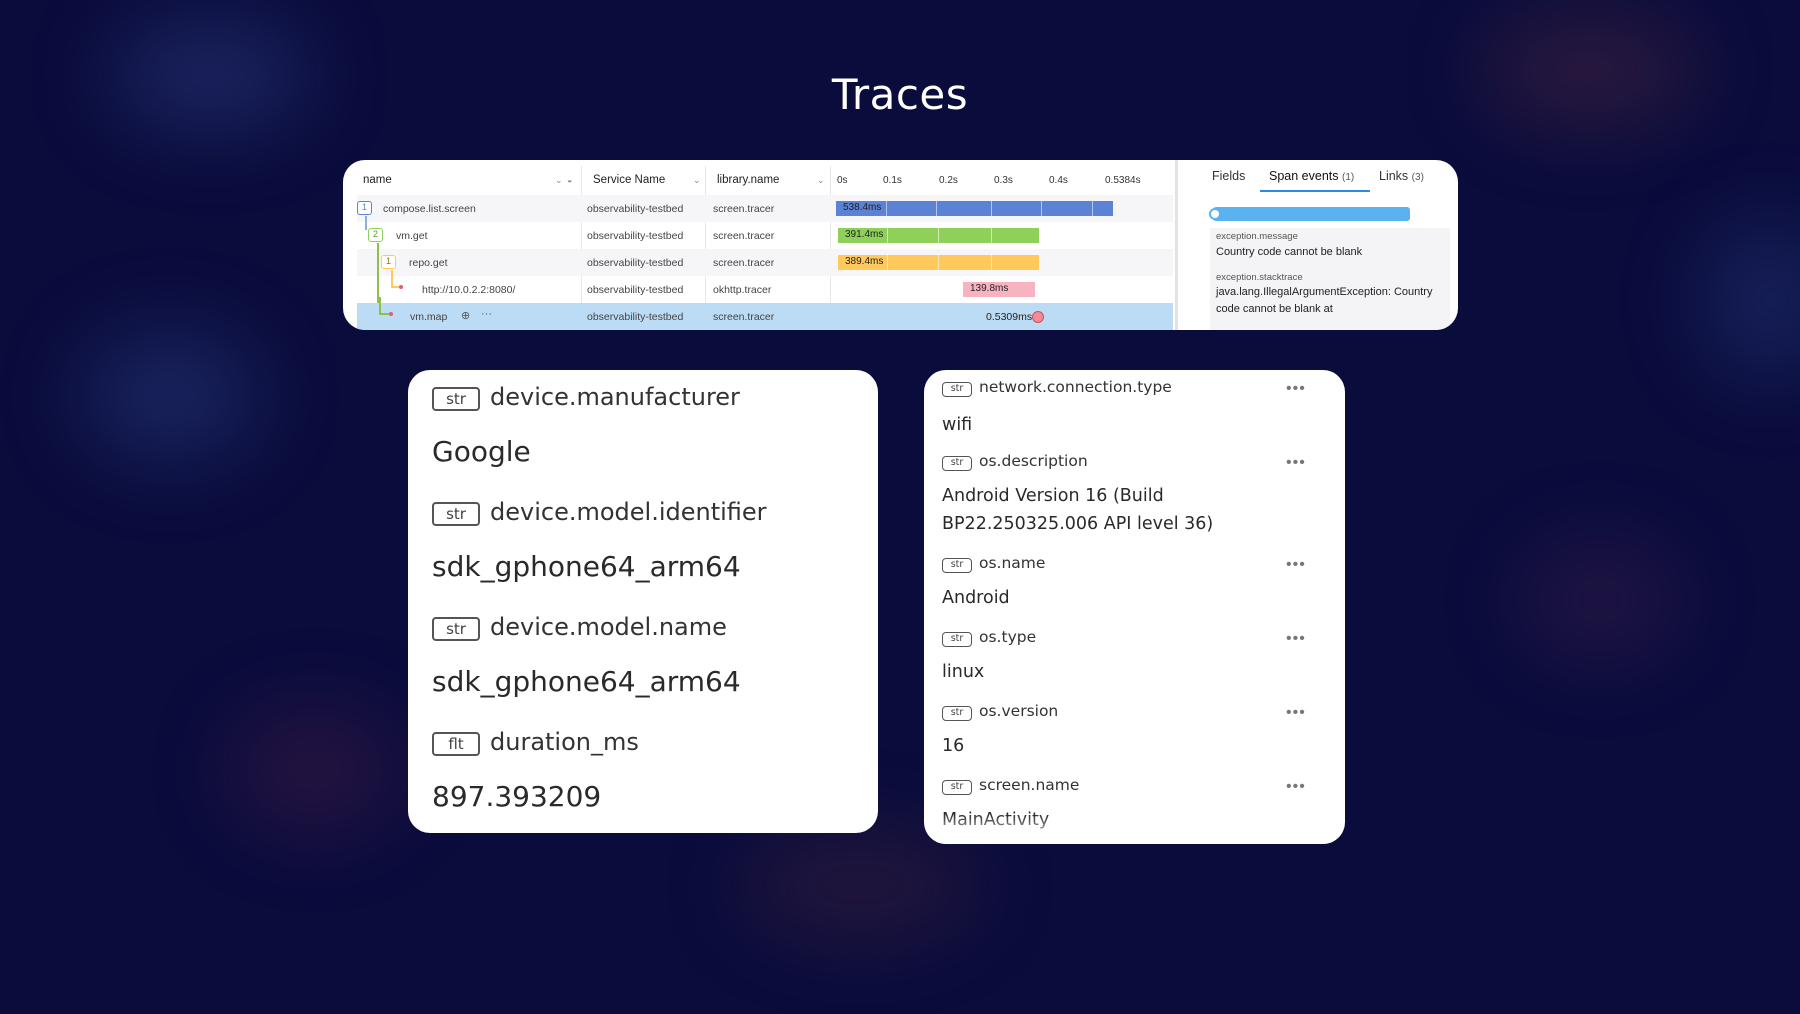 The height and width of the screenshot is (1014, 1800). What do you see at coordinates (974, 208) in the screenshot?
I see `duration-bar: 538.4ms` at bounding box center [974, 208].